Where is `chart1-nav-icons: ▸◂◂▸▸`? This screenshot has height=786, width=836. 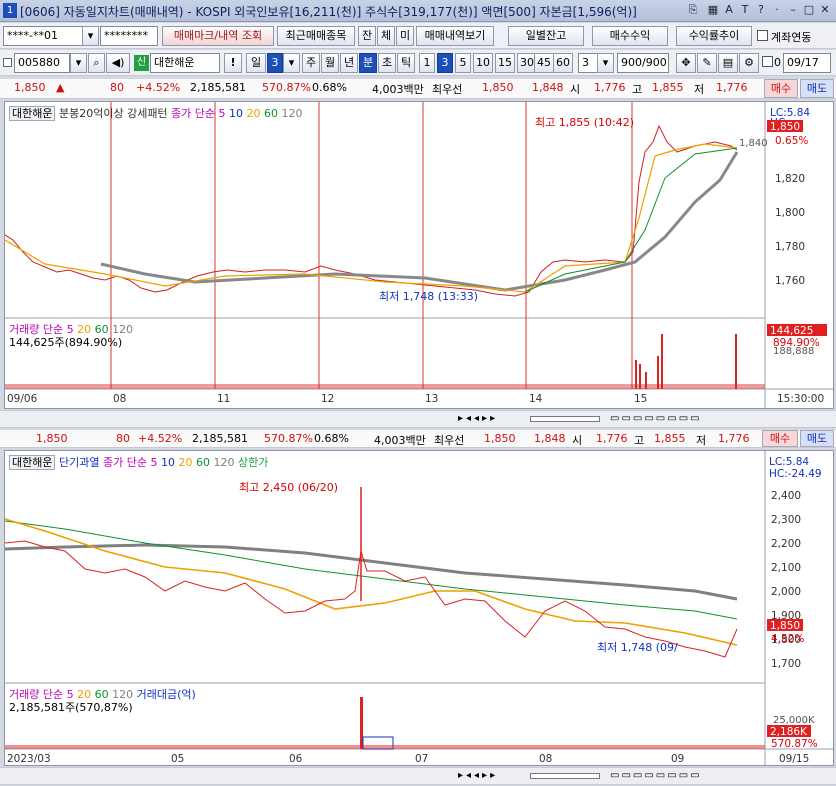
chart1-nav-icons: ▸◂◂▸▸ is located at coordinates (487, 418).